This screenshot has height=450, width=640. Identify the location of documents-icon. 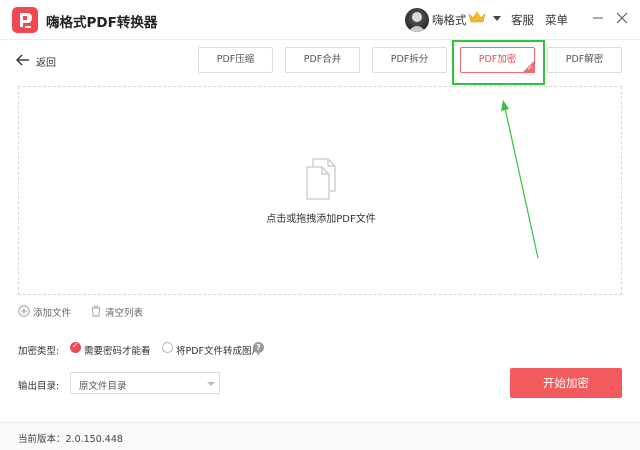
(321, 179).